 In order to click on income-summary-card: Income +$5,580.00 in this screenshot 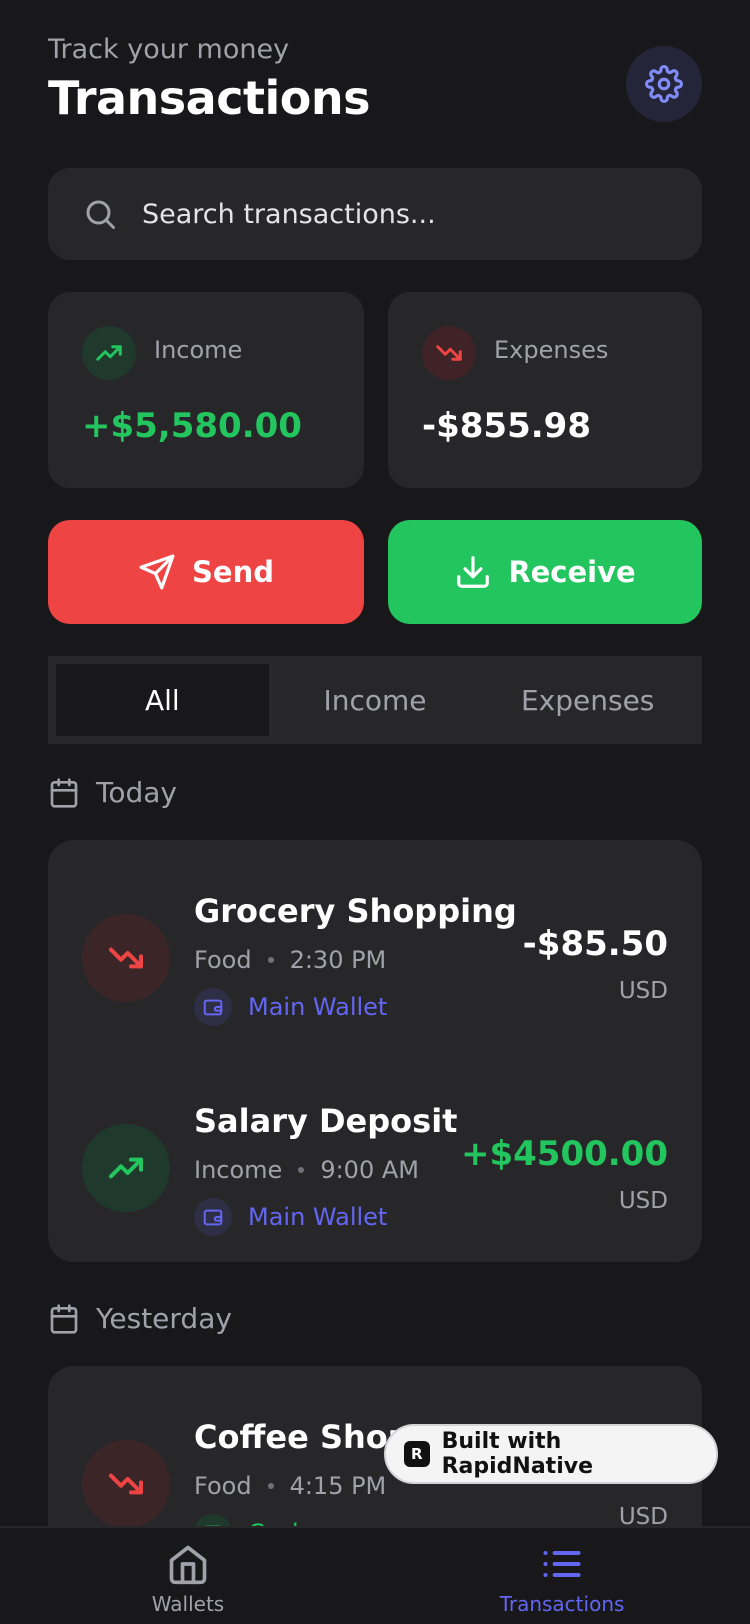, I will do `click(206, 390)`.